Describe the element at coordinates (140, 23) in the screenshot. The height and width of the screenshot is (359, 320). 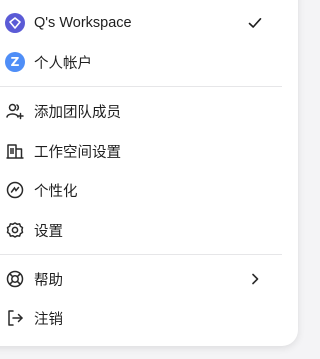
I see `workspace-item-q: Q's Workspace` at that location.